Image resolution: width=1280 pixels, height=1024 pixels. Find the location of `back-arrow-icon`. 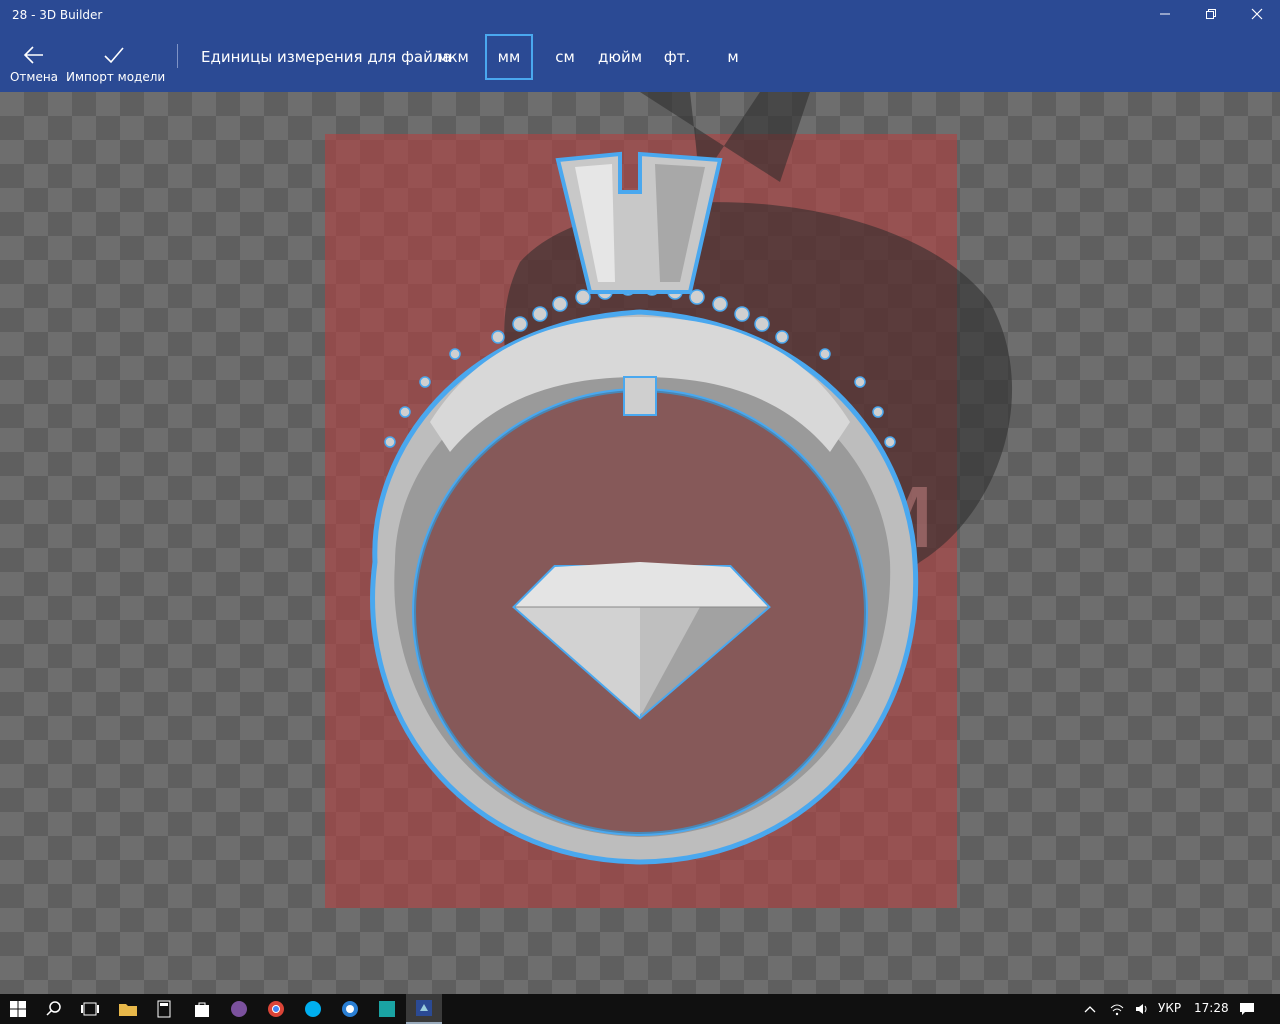

back-arrow-icon is located at coordinates (33, 55).